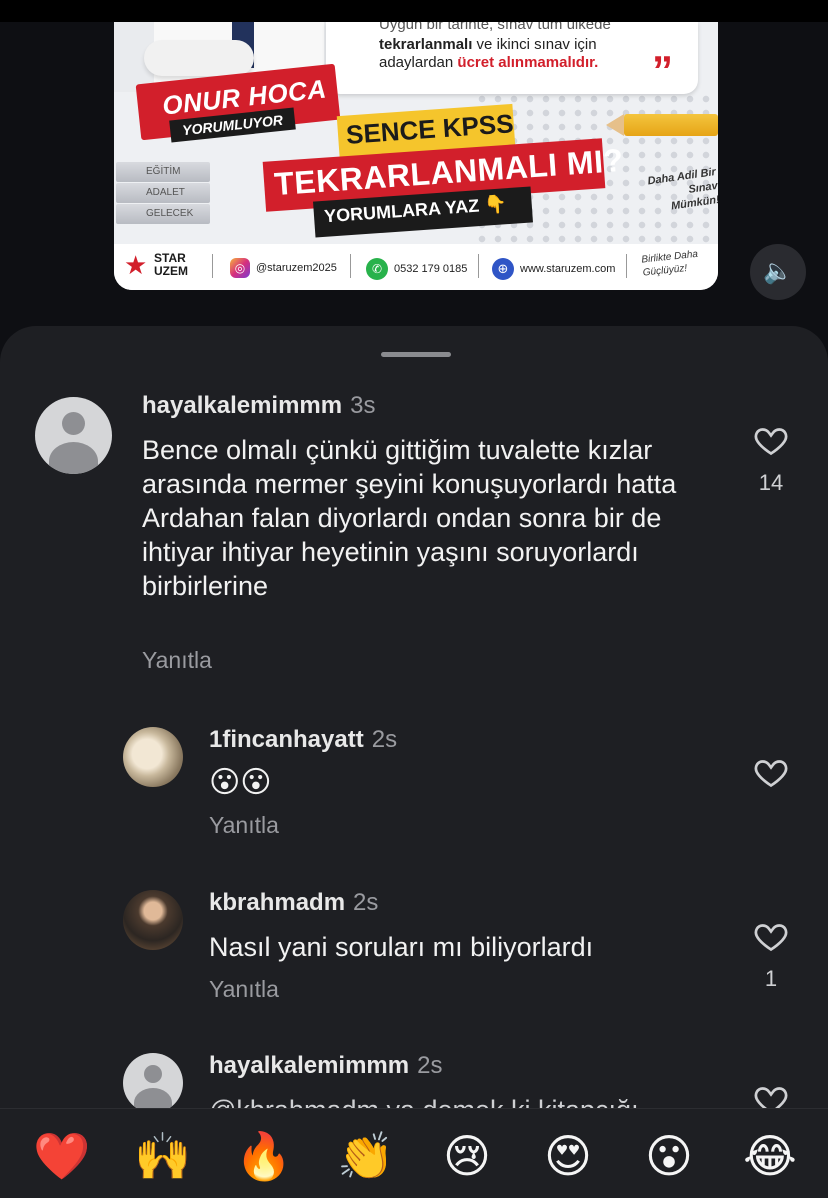  Describe the element at coordinates (467, 1156) in the screenshot. I see `crying-emoji-icon: 😢` at that location.